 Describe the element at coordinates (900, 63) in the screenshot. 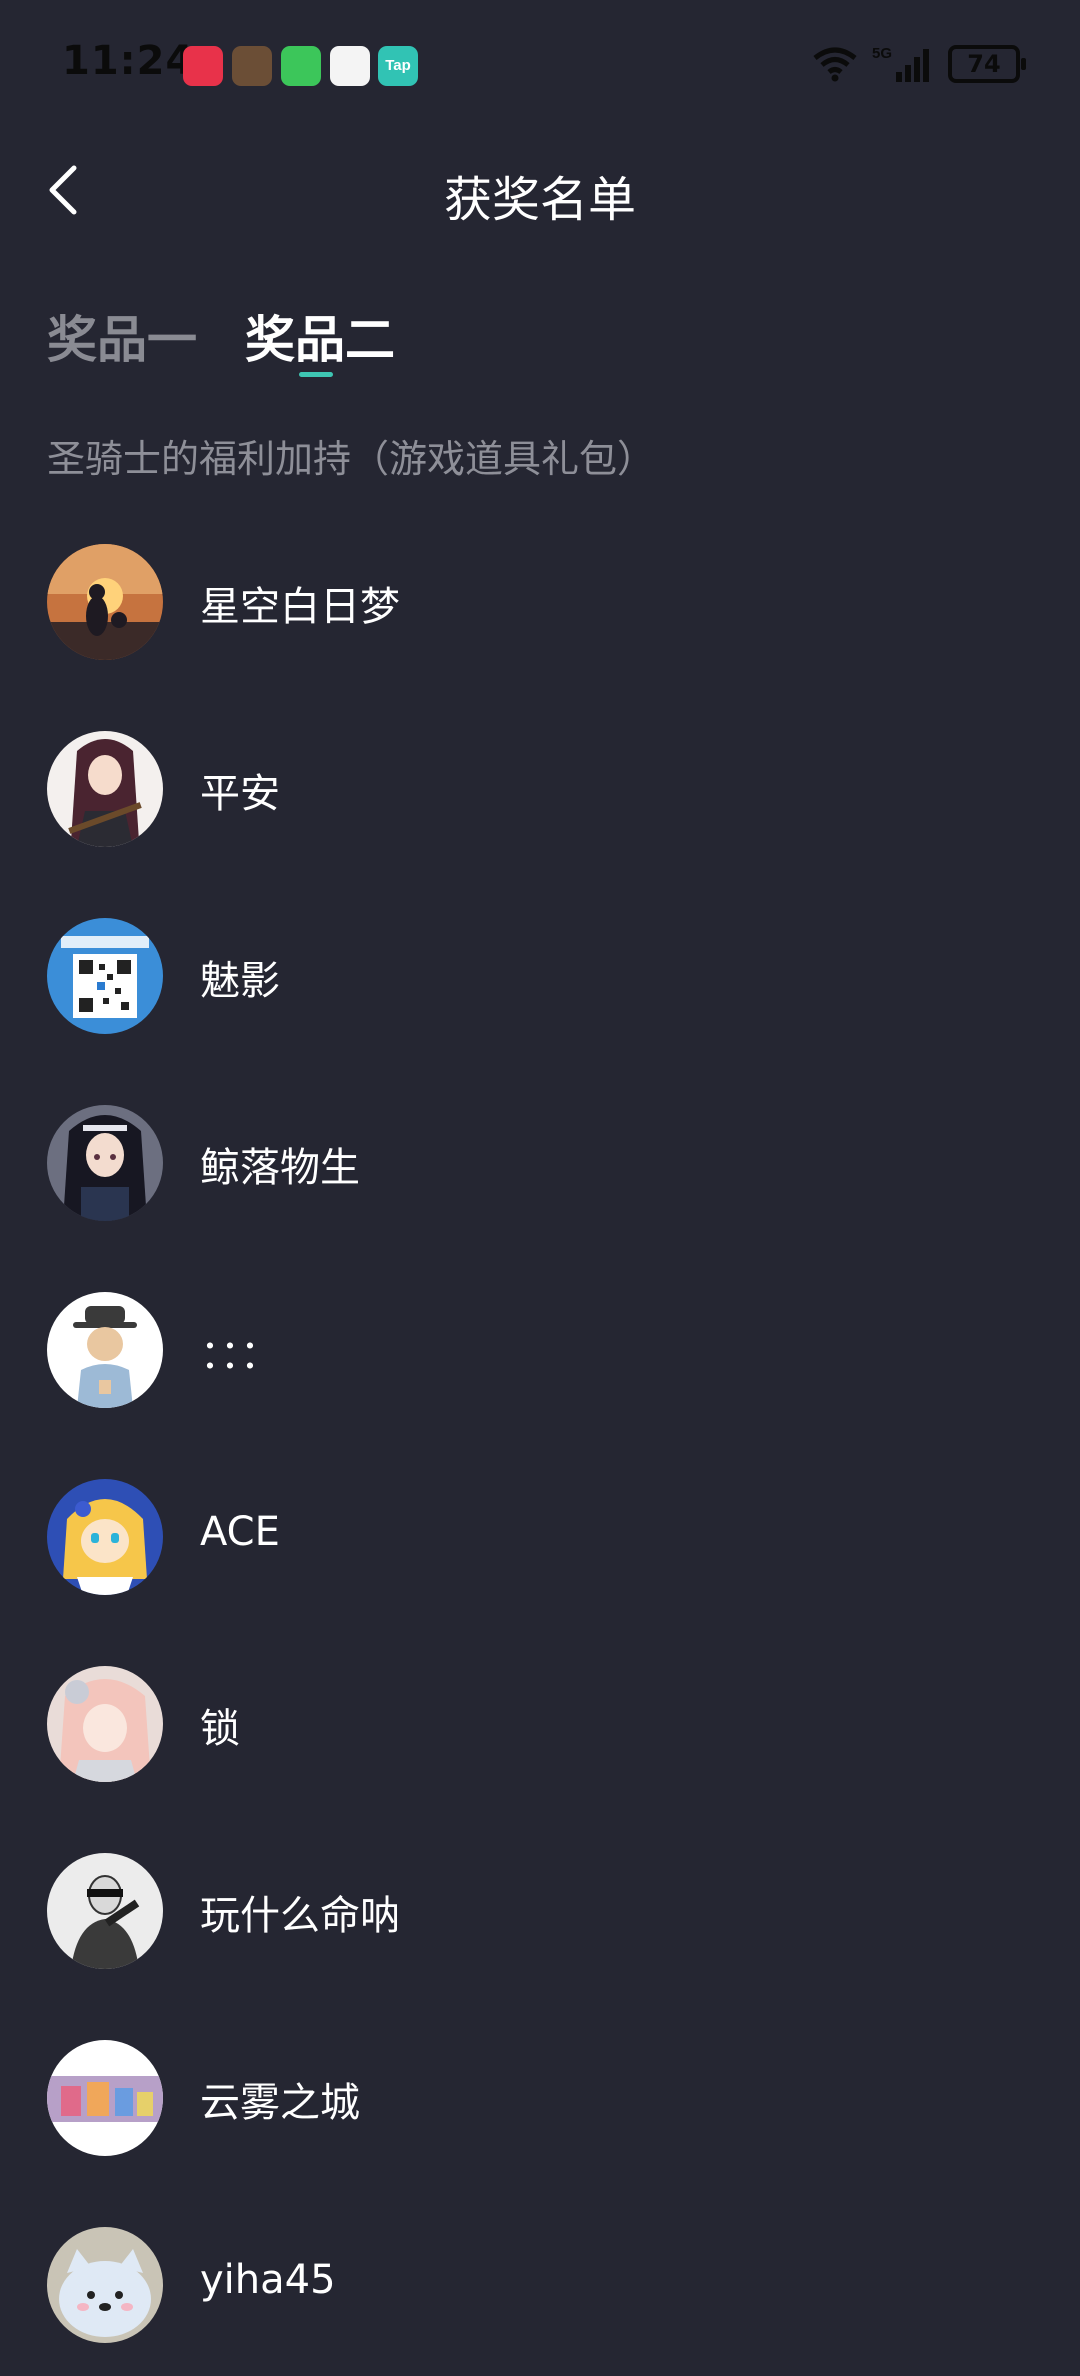

I see `cellular-5g-icon: 5G` at that location.